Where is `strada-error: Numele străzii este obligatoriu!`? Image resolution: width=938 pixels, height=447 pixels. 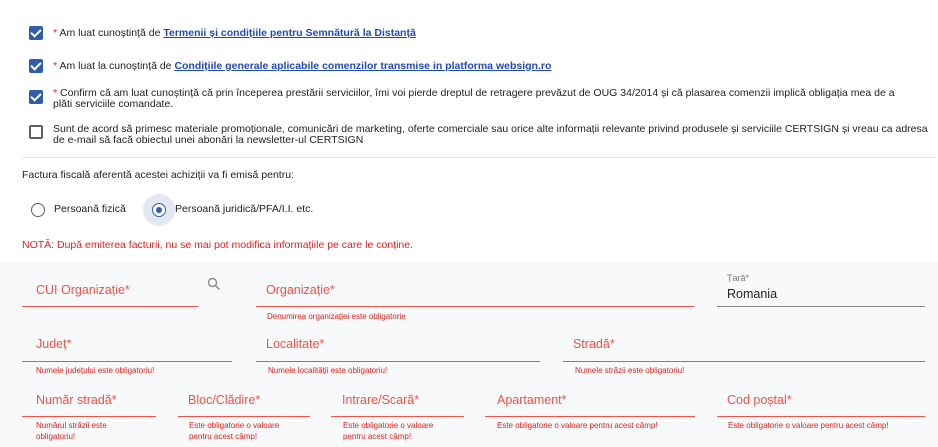 strada-error: Numele străzii este obligatoriu! is located at coordinates (630, 370).